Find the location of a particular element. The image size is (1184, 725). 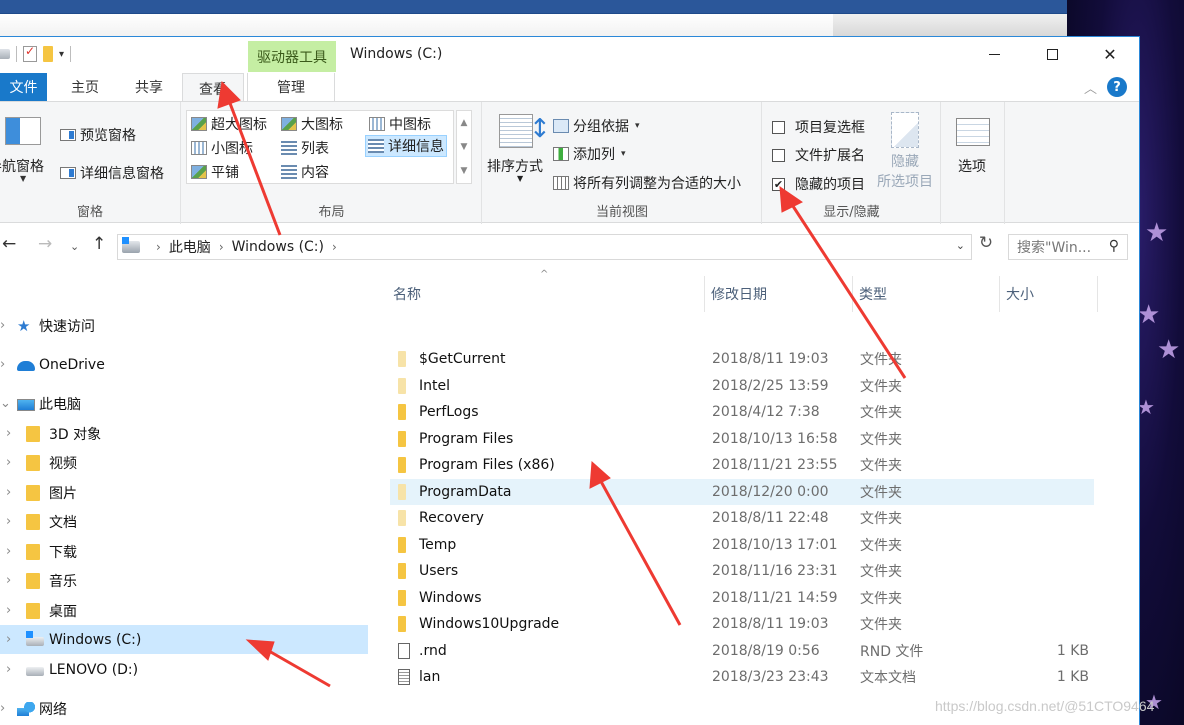

forward-button: → is located at coordinates (45, 244).